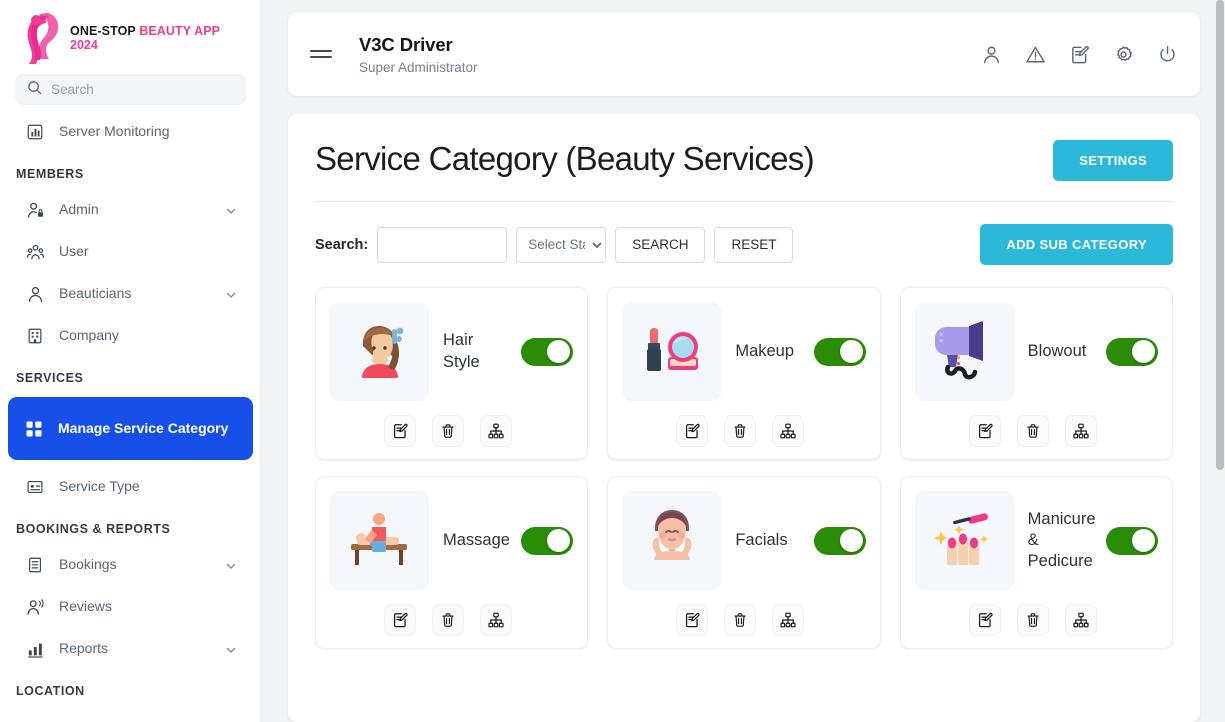 Image resolution: width=1225 pixels, height=722 pixels. What do you see at coordinates (1123, 54) in the screenshot?
I see `gear-icon` at bounding box center [1123, 54].